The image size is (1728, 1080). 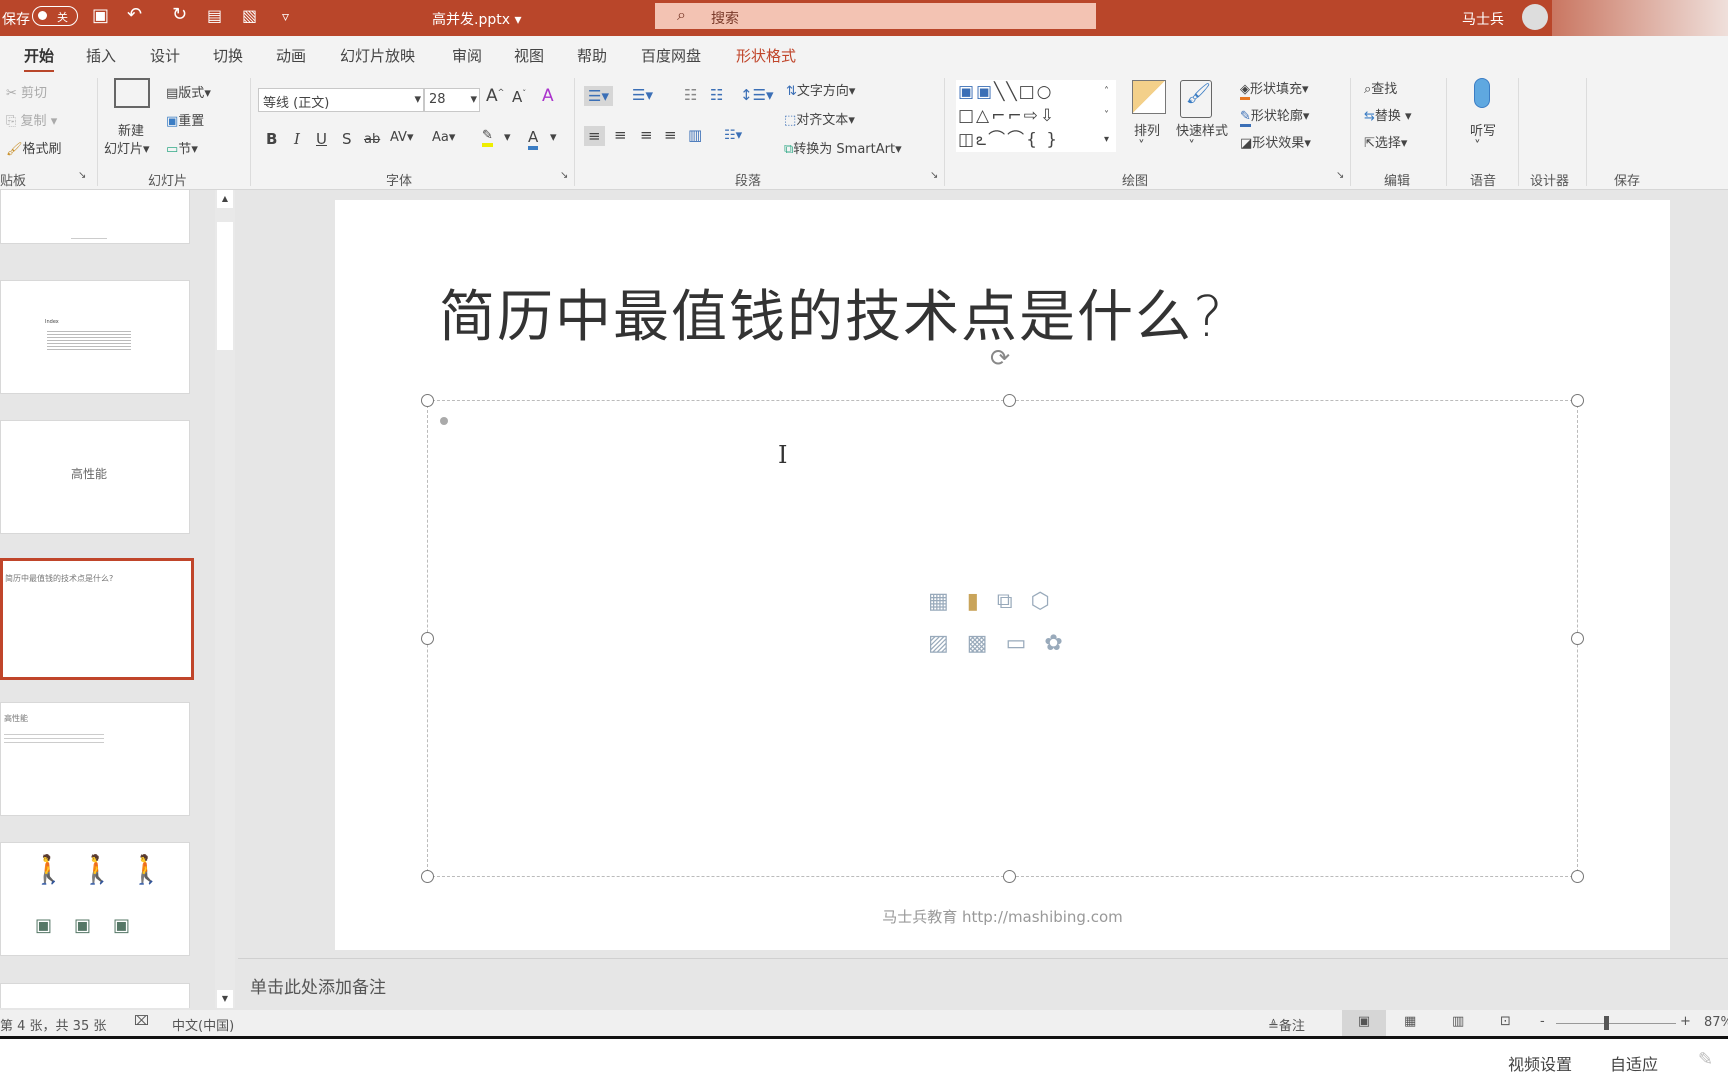 What do you see at coordinates (1542, 1021) in the screenshot?
I see `zoom-out-icon: -` at bounding box center [1542, 1021].